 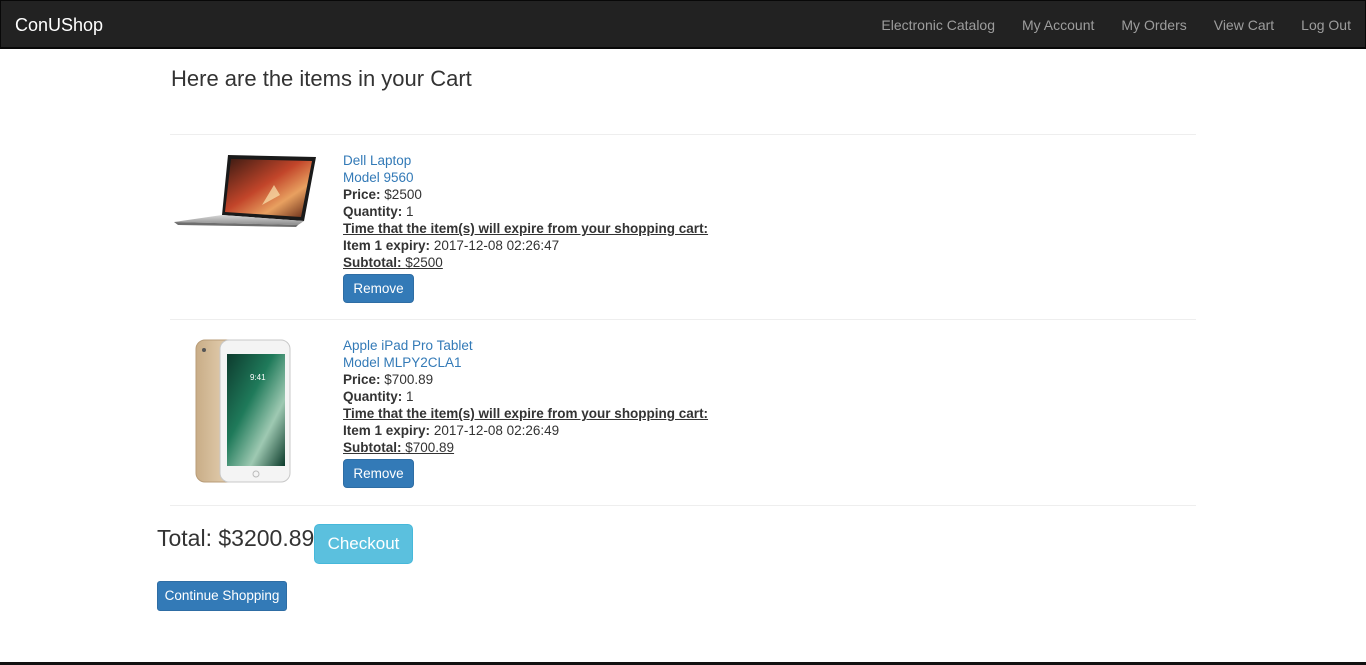 I want to click on svg-text: 9:41, so click(x=258, y=377).